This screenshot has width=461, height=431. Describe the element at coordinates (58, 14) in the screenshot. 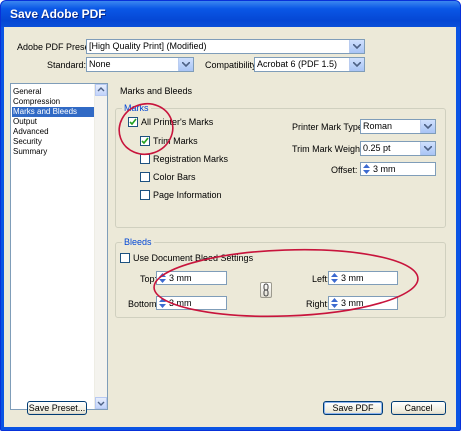

I see `window-title: Save Adobe PDF` at that location.